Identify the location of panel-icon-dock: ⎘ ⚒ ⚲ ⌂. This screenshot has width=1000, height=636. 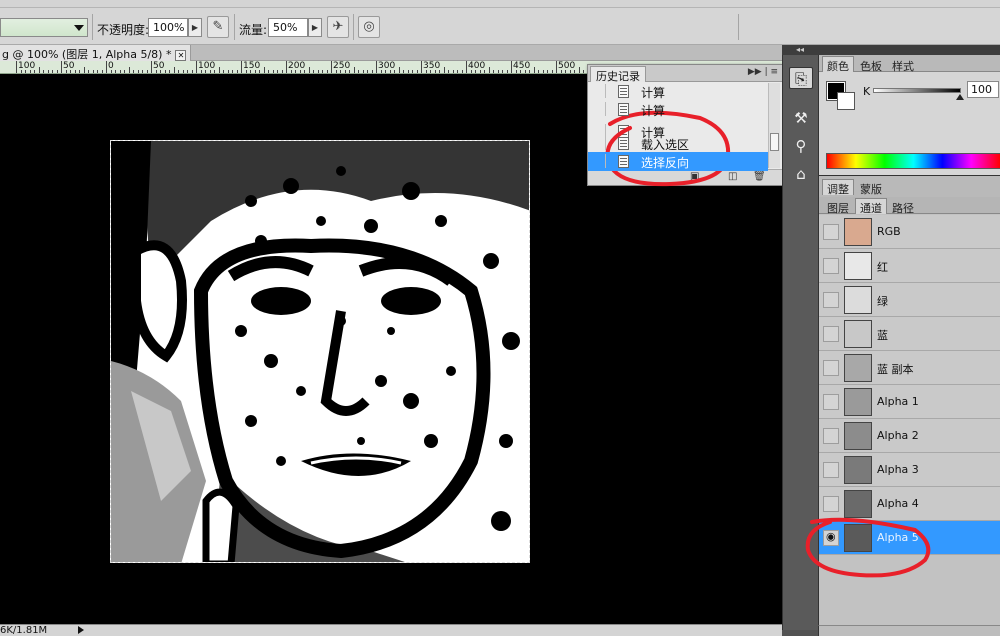
(800, 342).